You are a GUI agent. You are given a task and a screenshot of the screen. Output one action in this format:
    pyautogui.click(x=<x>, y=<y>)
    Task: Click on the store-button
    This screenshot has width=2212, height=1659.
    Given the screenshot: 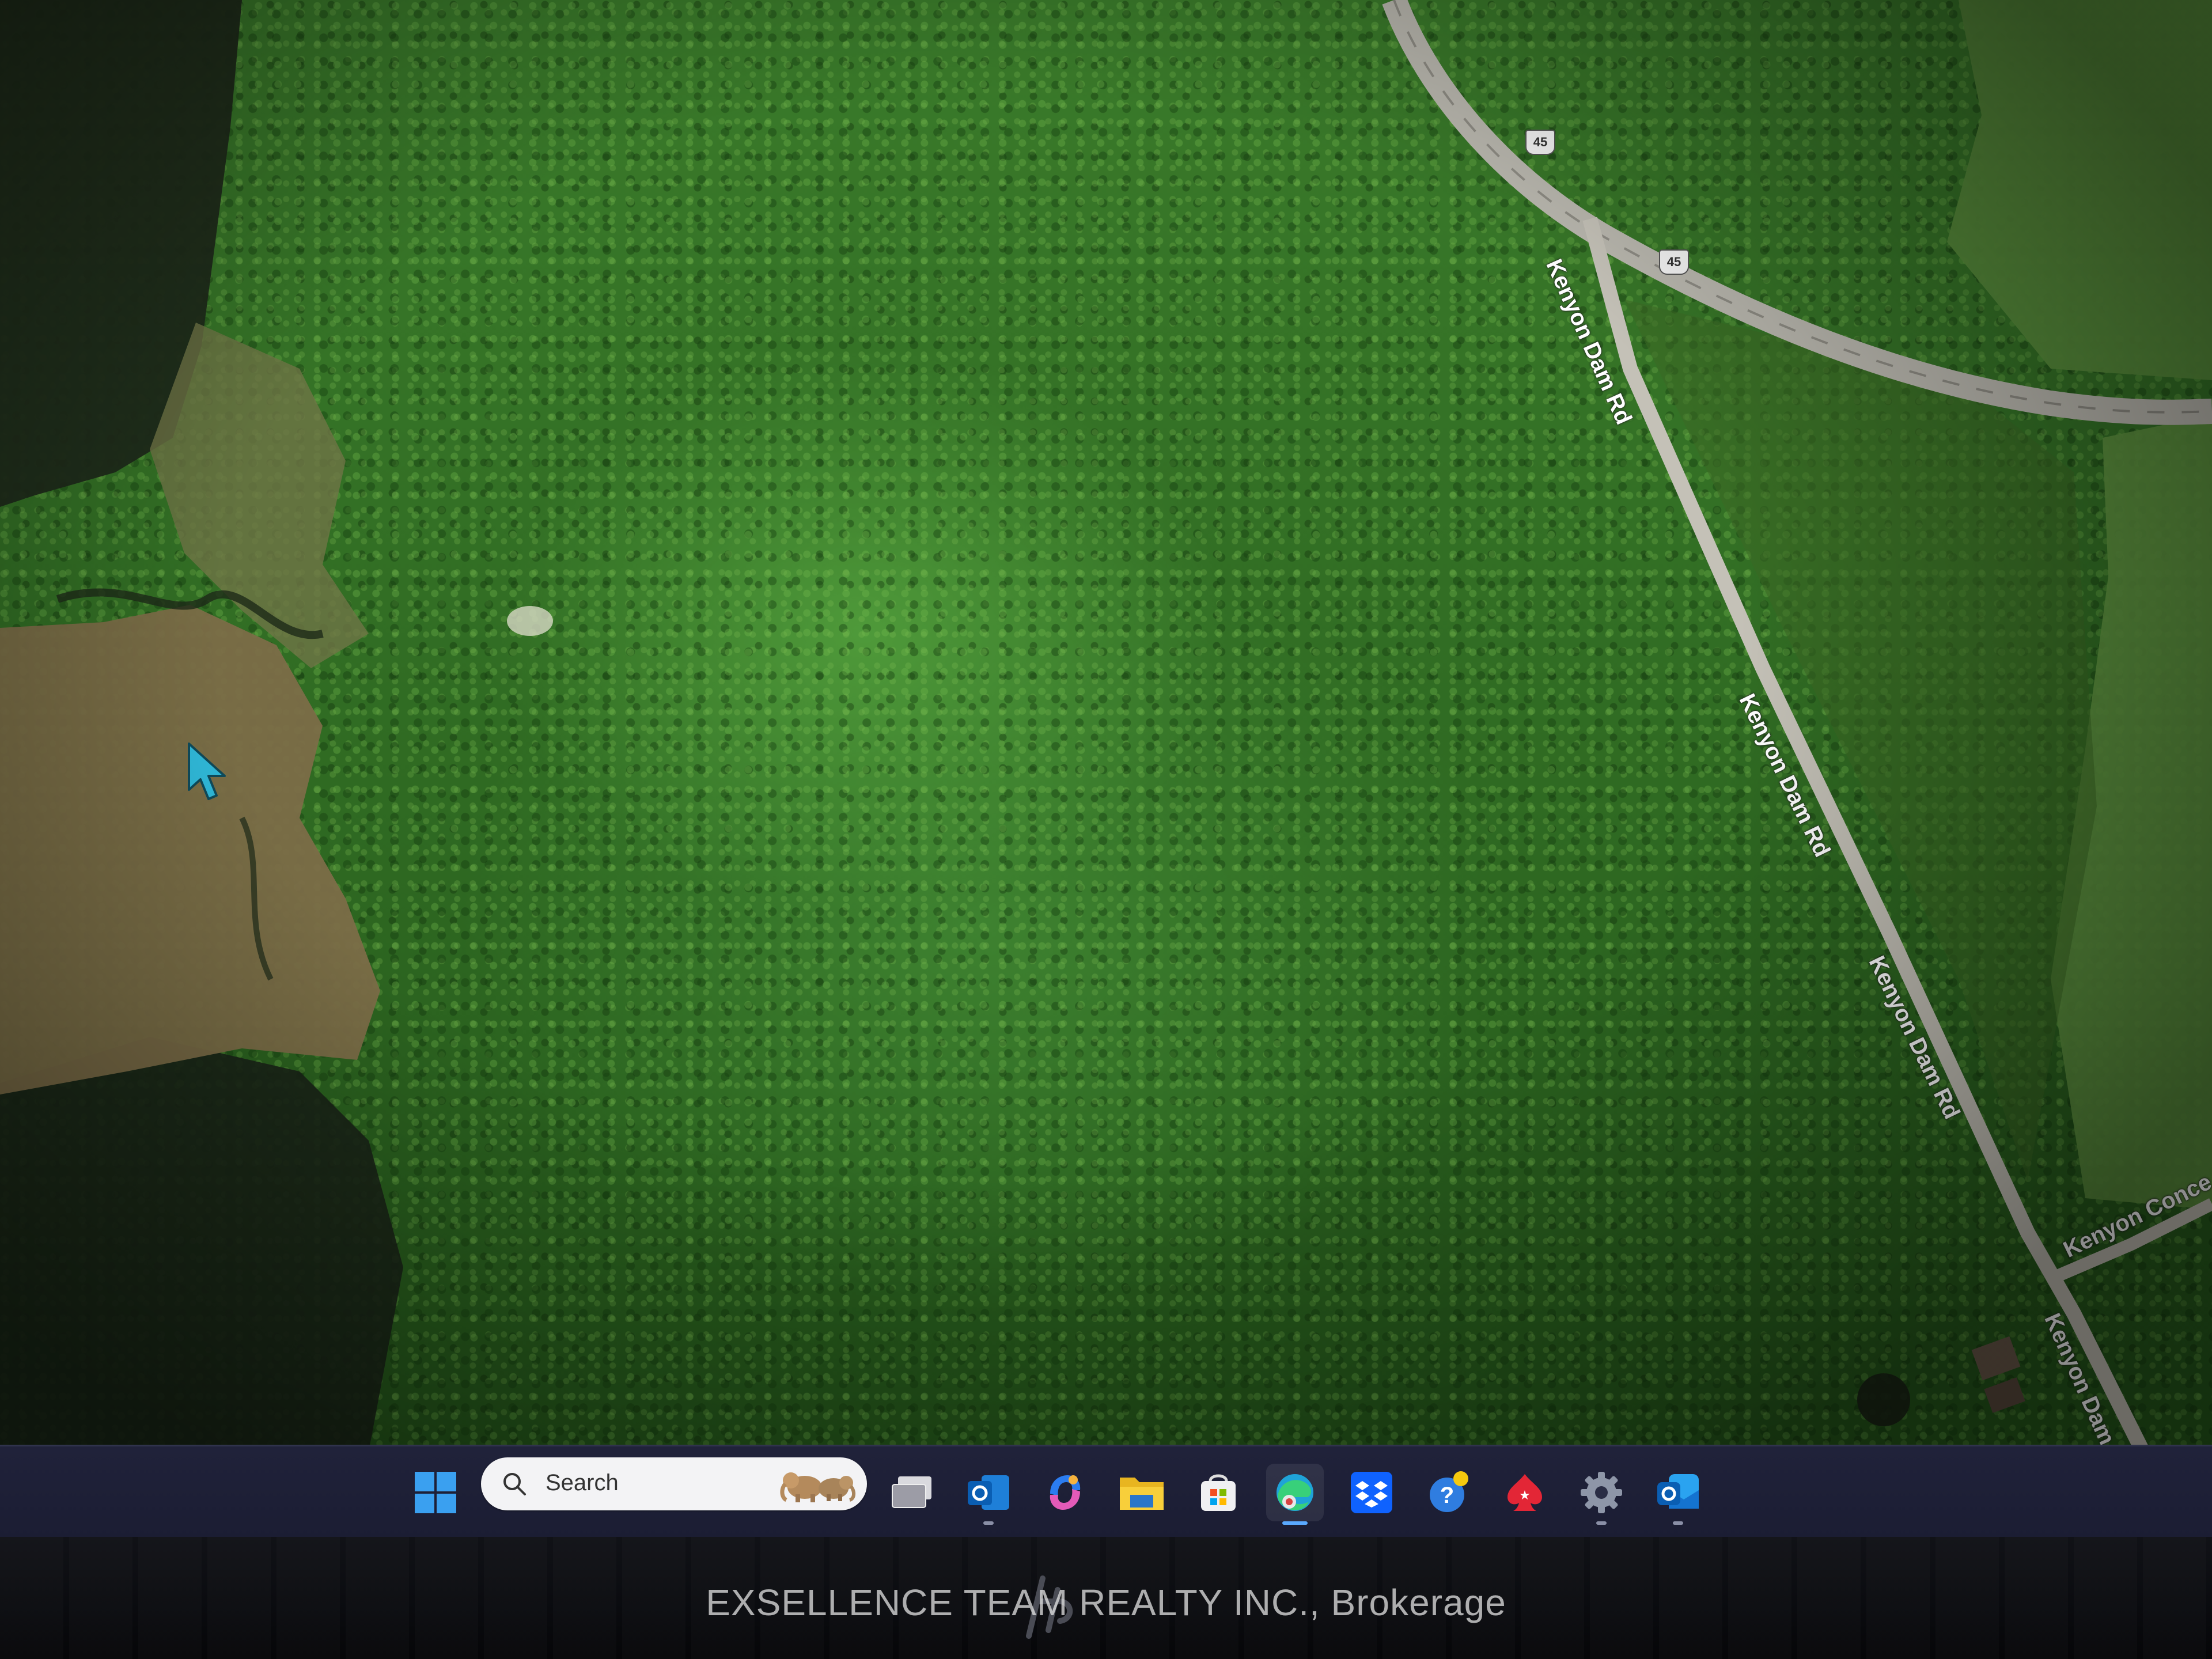 What is the action you would take?
    pyautogui.click(x=1218, y=1492)
    